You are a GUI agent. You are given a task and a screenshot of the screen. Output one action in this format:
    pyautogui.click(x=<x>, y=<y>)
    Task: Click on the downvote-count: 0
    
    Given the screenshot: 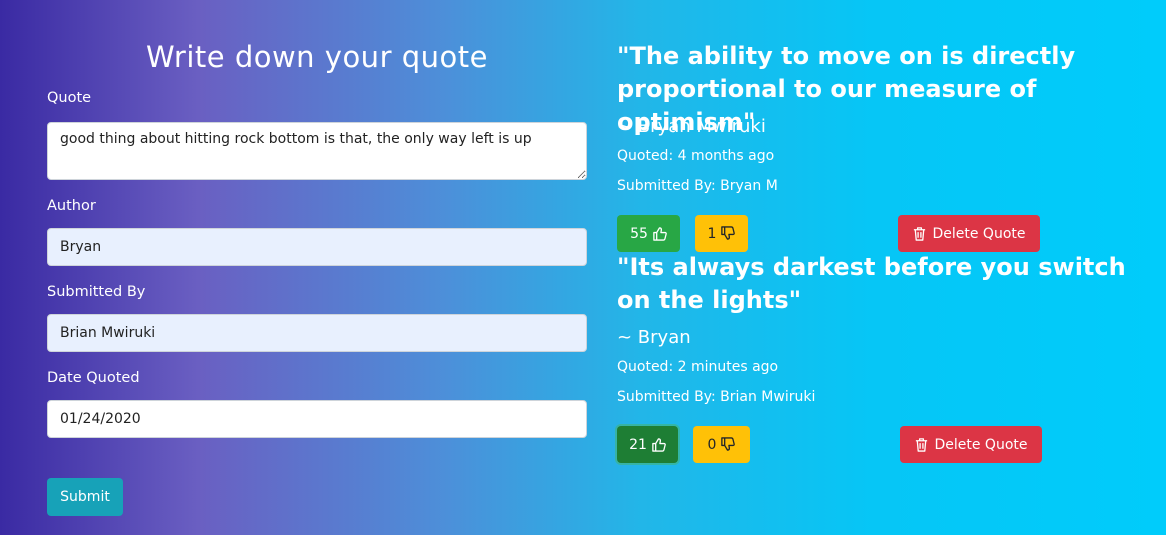 What is the action you would take?
    pyautogui.click(x=712, y=444)
    